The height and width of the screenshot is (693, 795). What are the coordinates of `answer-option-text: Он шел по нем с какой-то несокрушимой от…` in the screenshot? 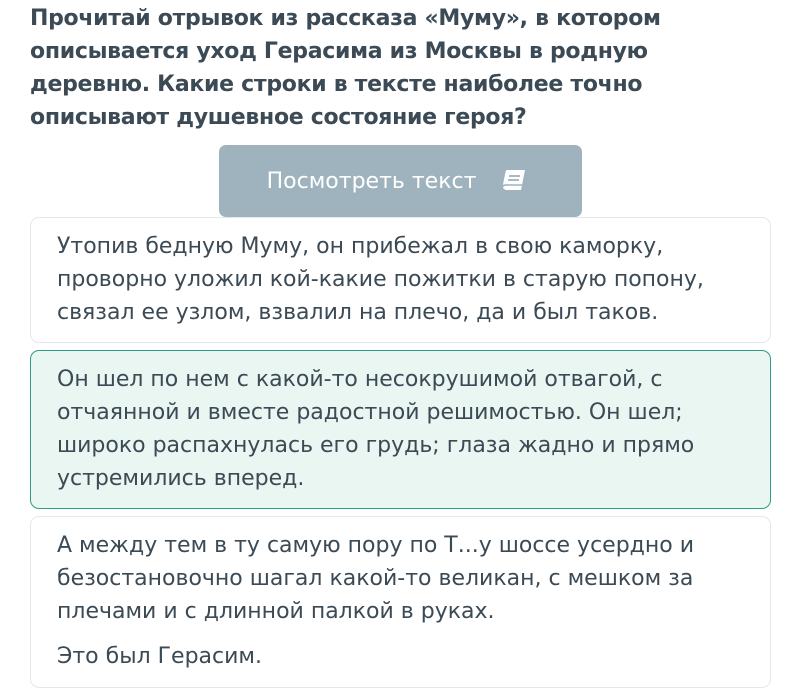 It's located at (376, 429).